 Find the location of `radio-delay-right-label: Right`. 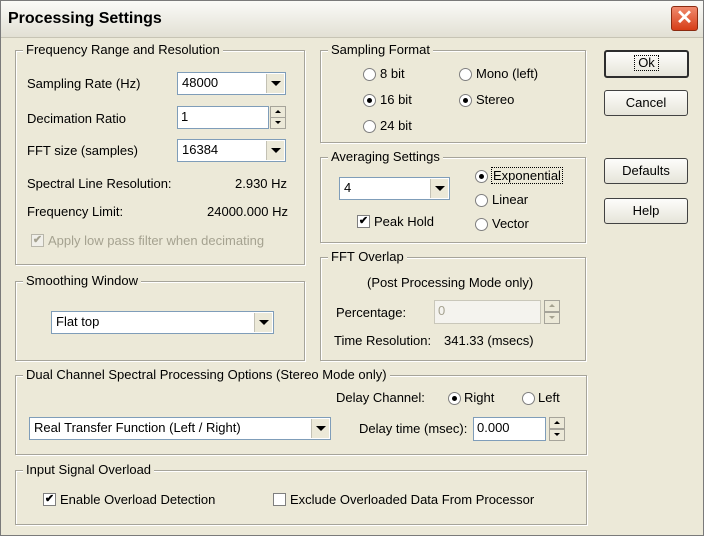

radio-delay-right-label: Right is located at coordinates (479, 397).